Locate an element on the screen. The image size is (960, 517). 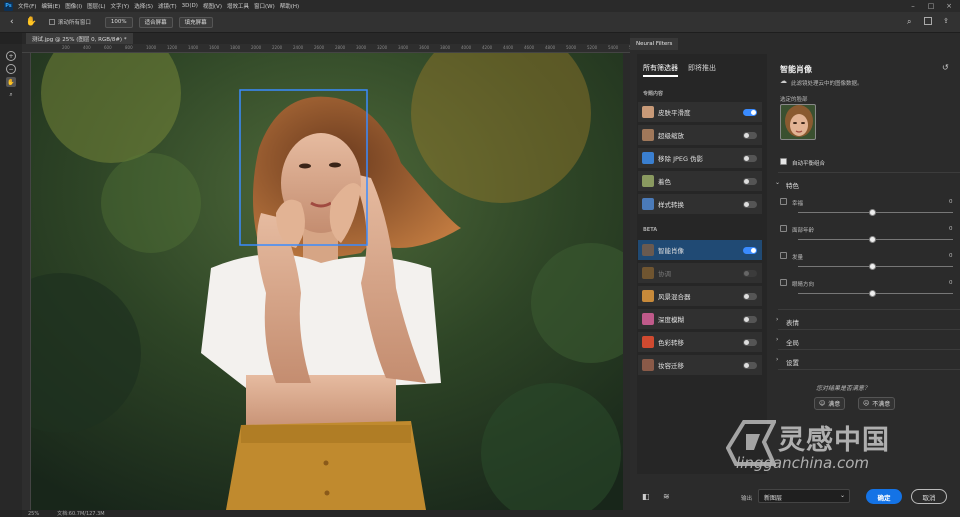
section-settings: 设置 is located at coordinates (792, 362).